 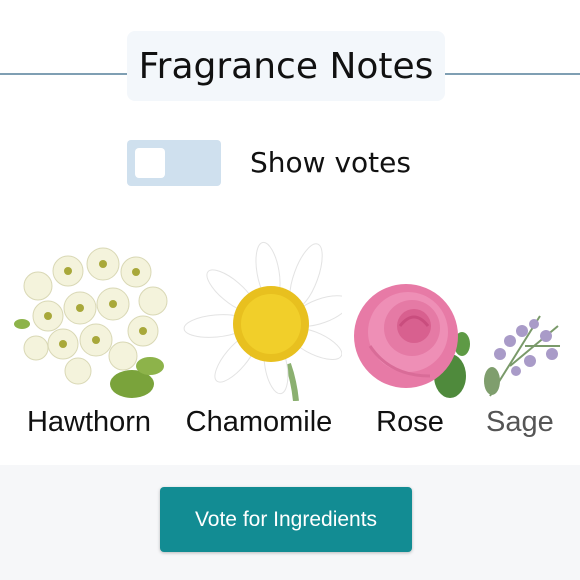 I want to click on title-box: Fragrance Notes, so click(x=286, y=66).